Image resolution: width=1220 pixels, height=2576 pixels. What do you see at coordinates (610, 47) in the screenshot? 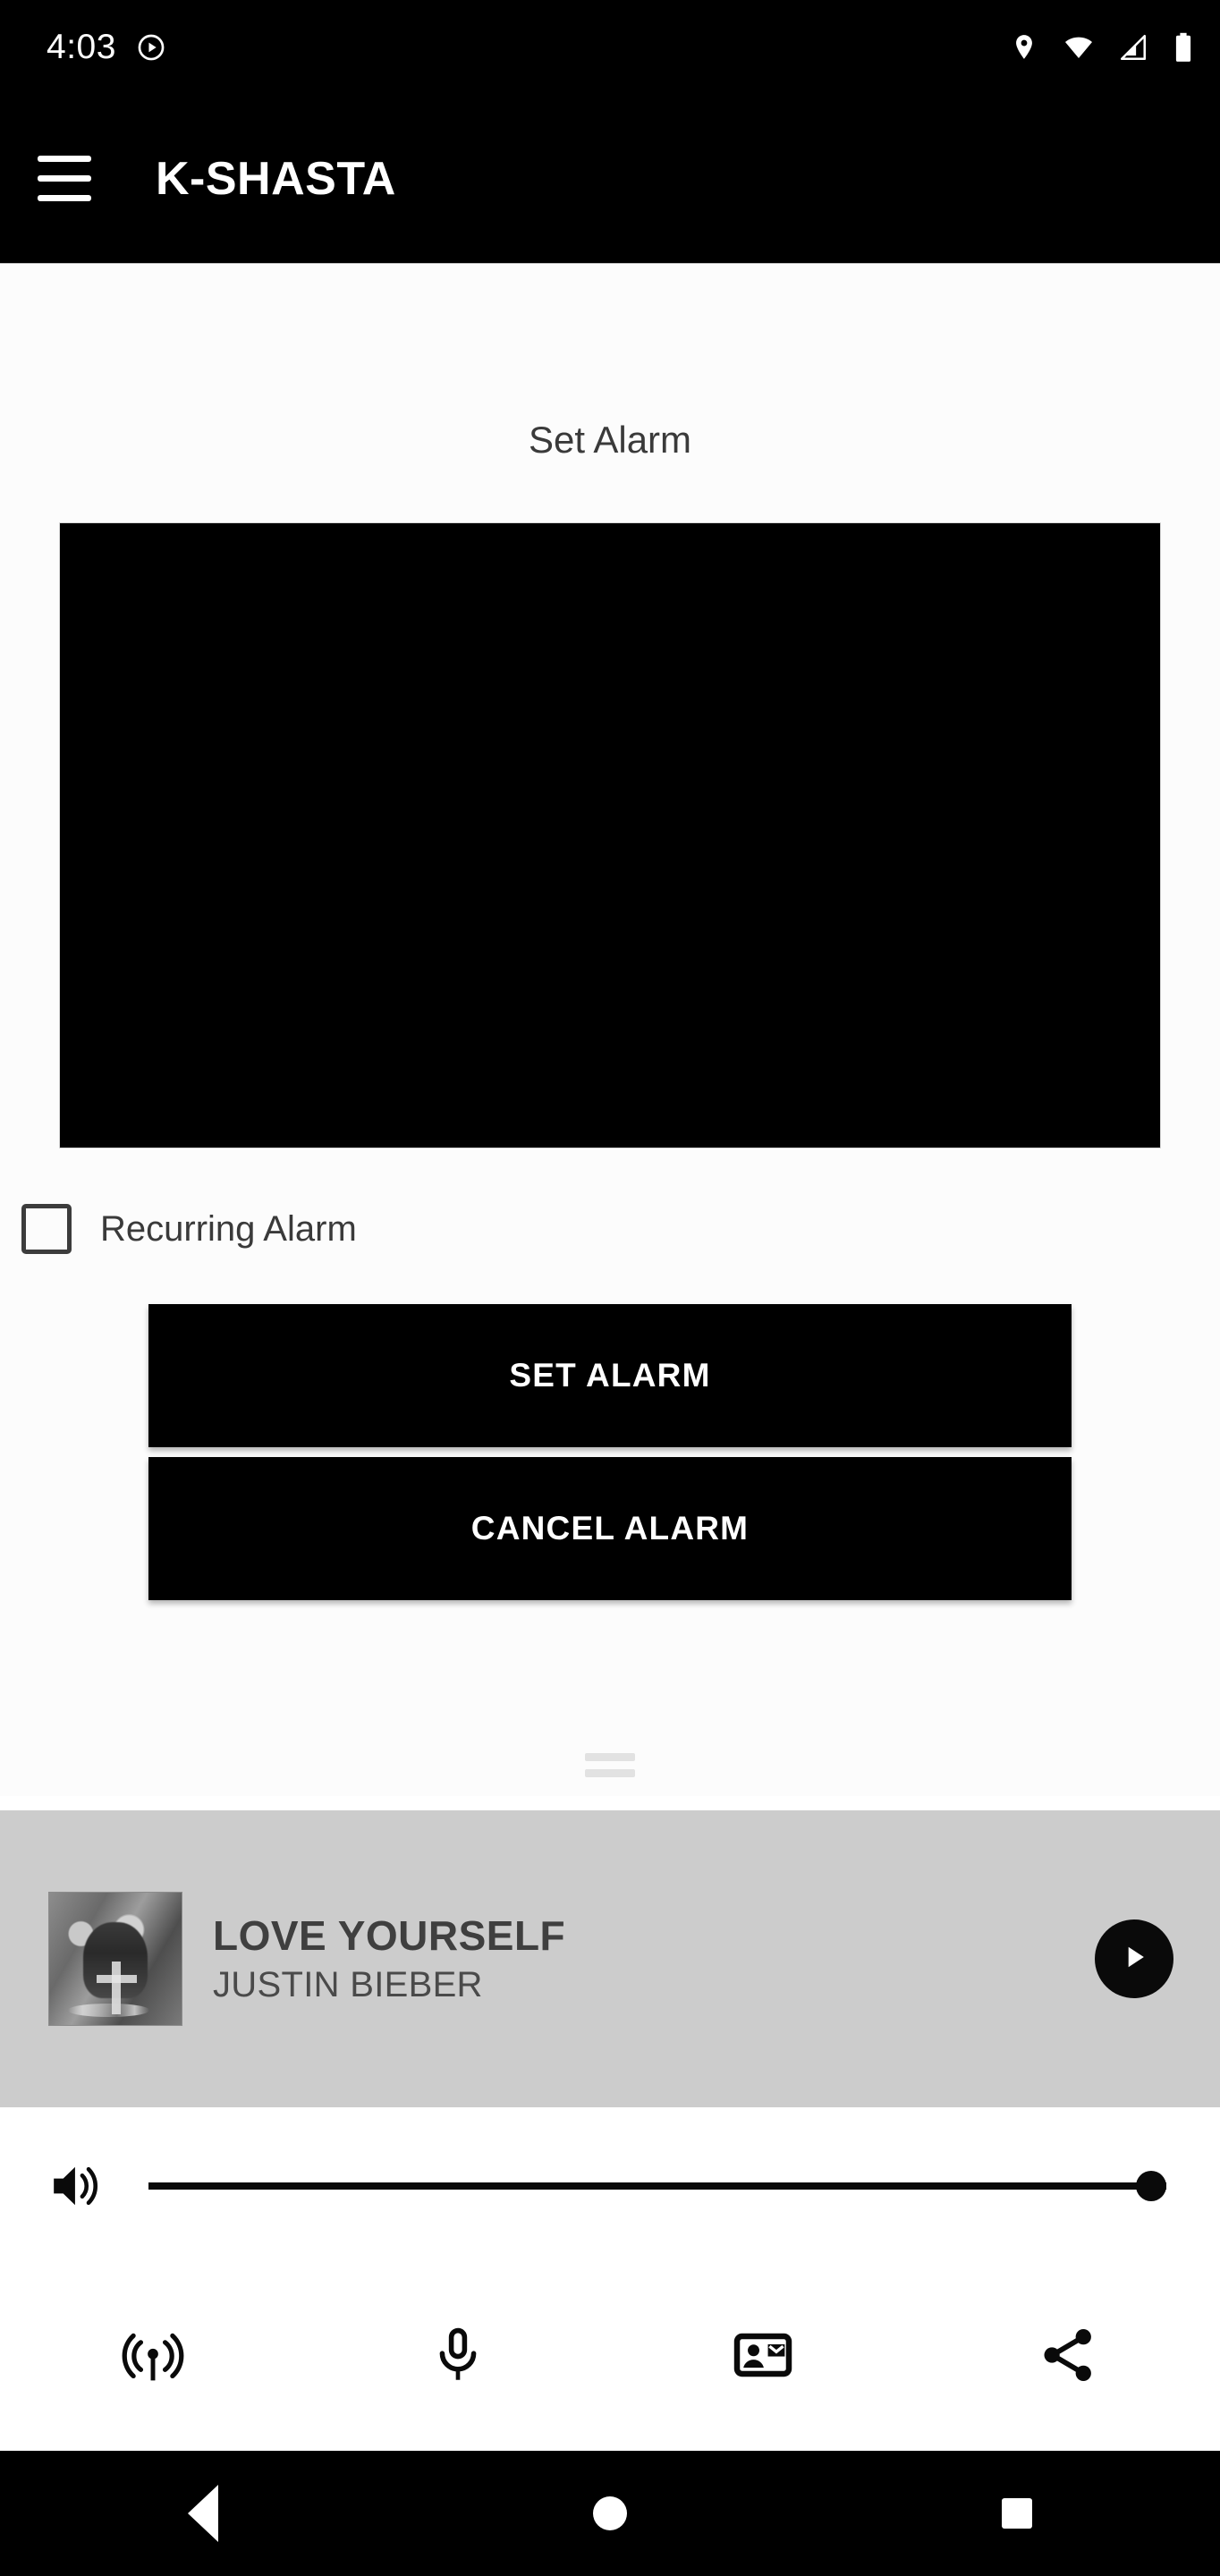
I see `status-bar: 4:03` at bounding box center [610, 47].